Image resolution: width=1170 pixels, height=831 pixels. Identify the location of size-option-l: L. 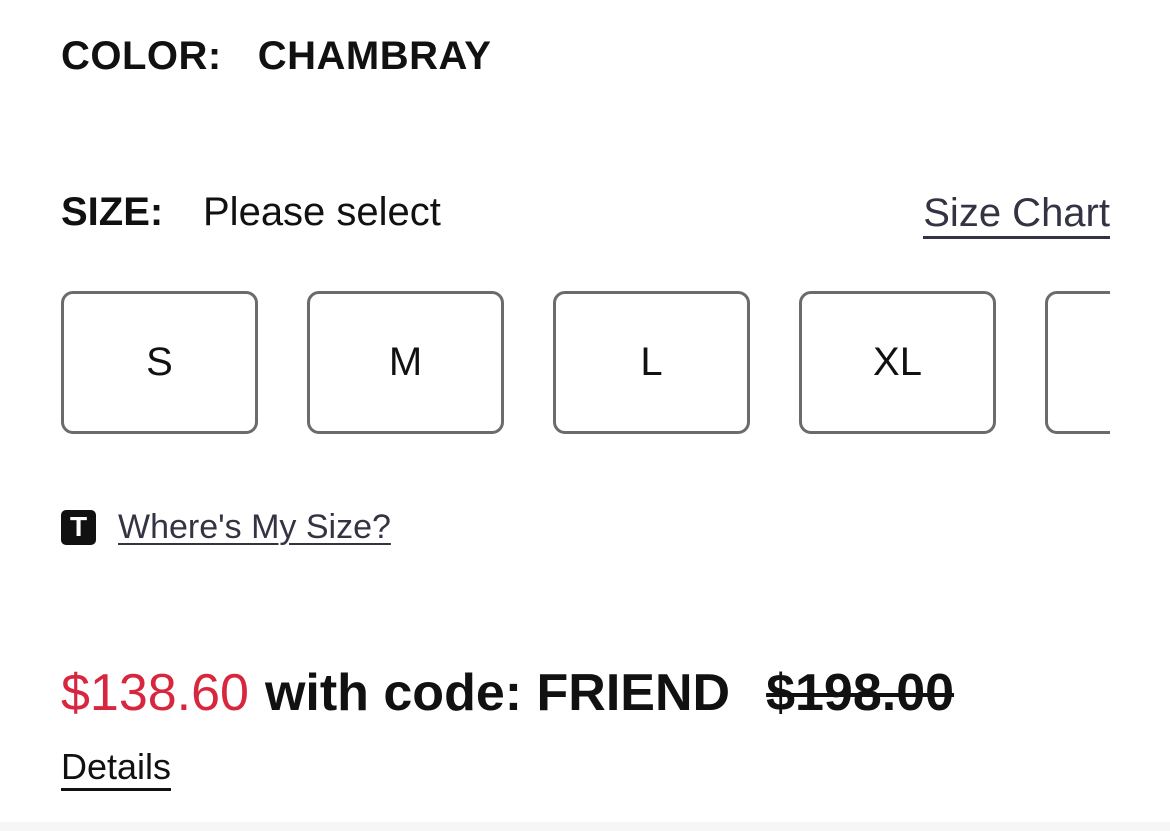
(651, 362).